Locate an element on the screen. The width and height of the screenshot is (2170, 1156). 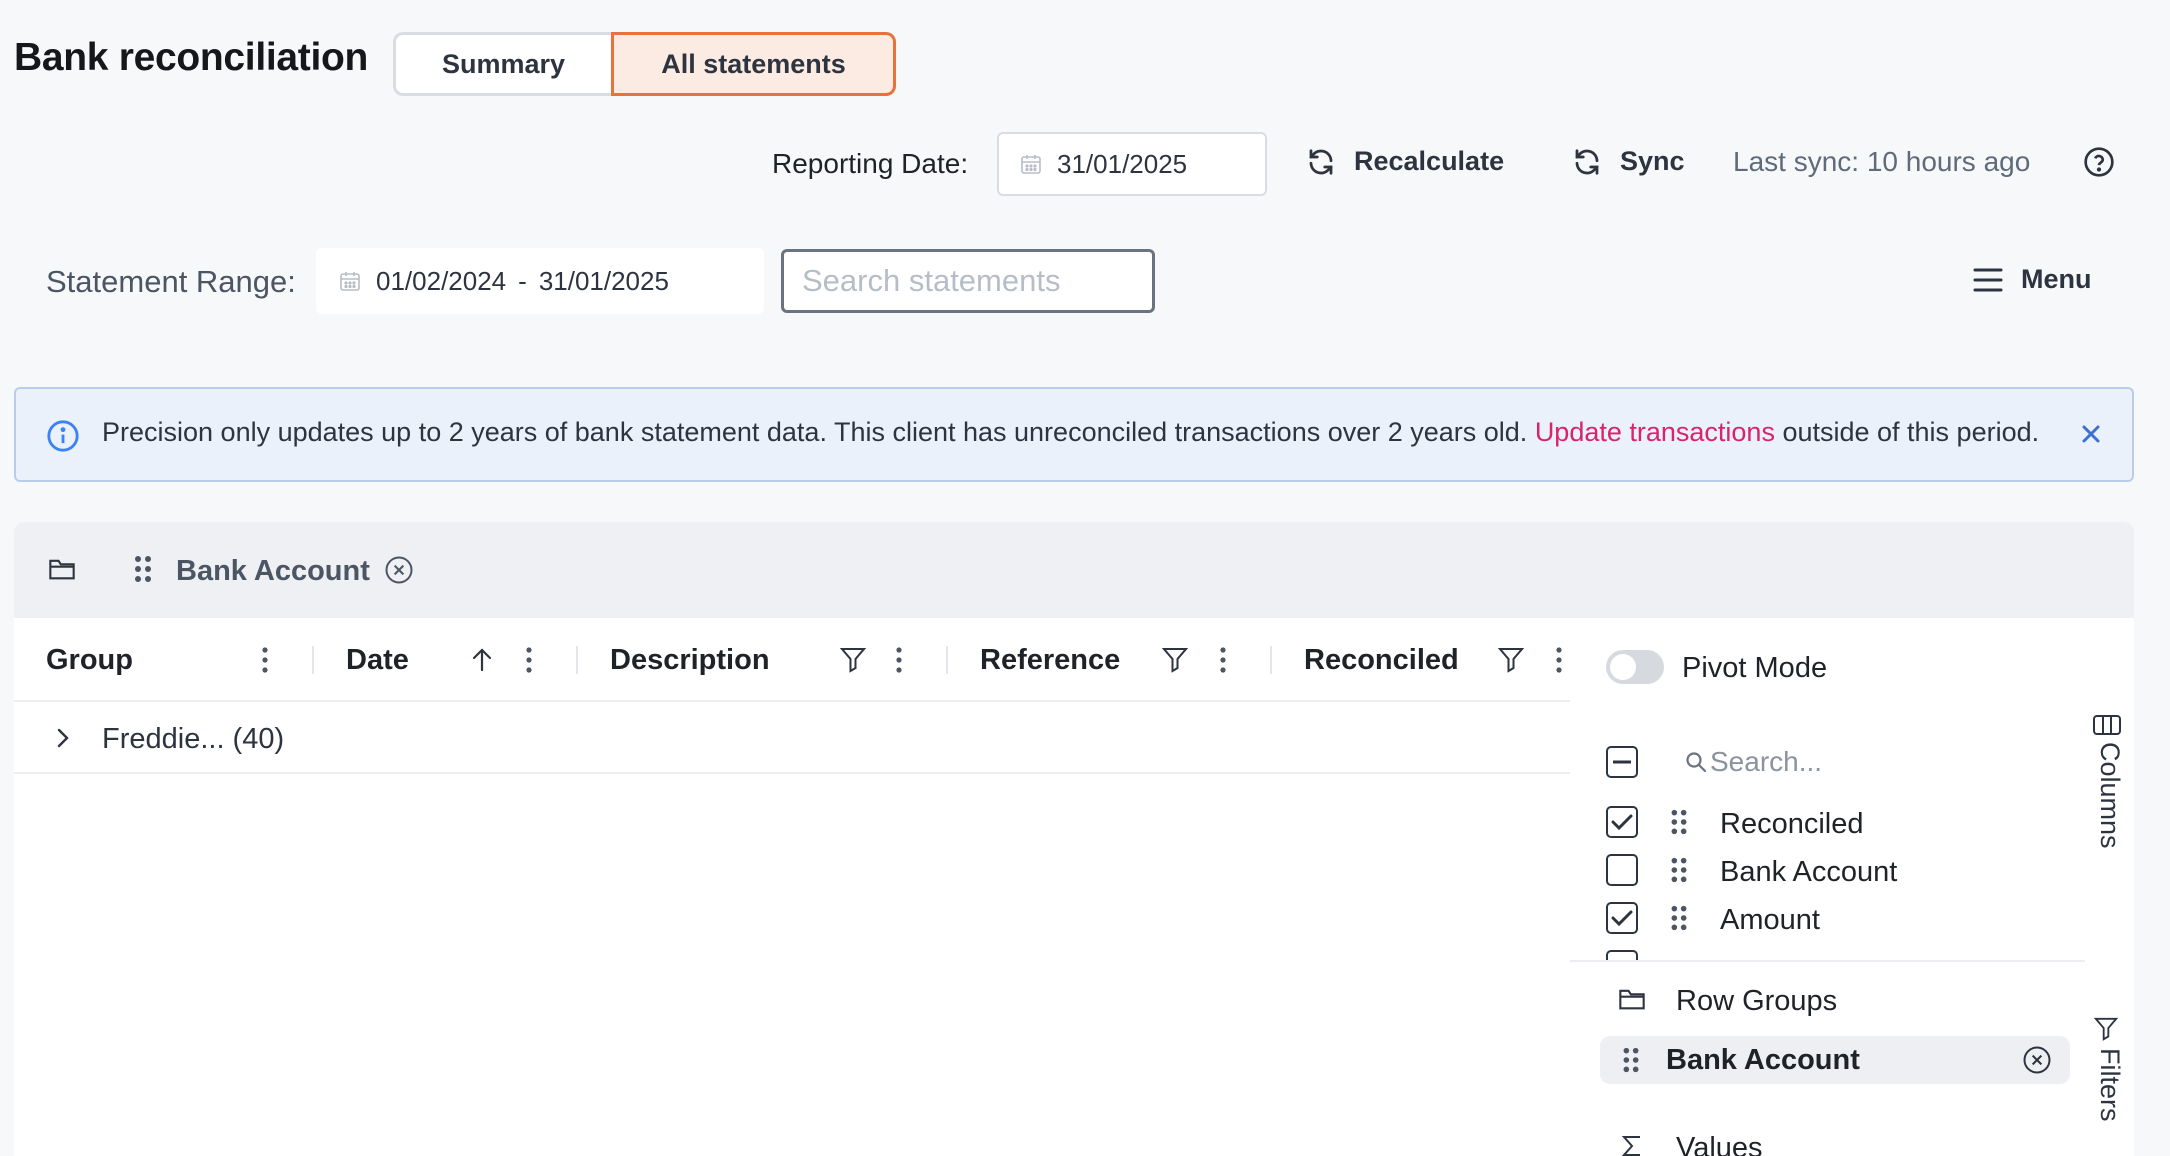
view-tabs: Summary All statements is located at coordinates (644, 64).